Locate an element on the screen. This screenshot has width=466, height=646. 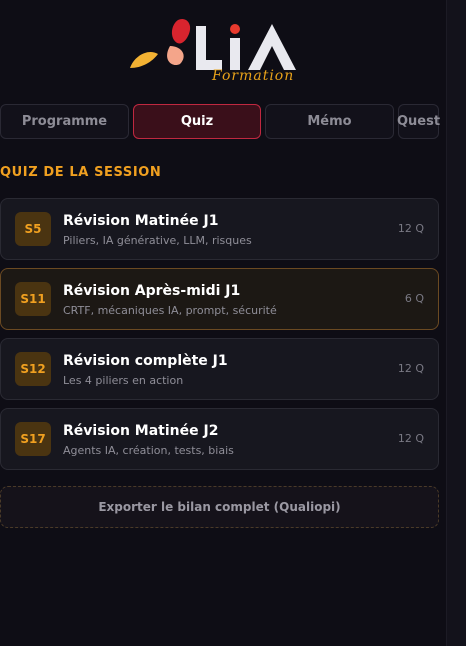
quiz-title: Révision Après-midi J1 is located at coordinates (152, 291).